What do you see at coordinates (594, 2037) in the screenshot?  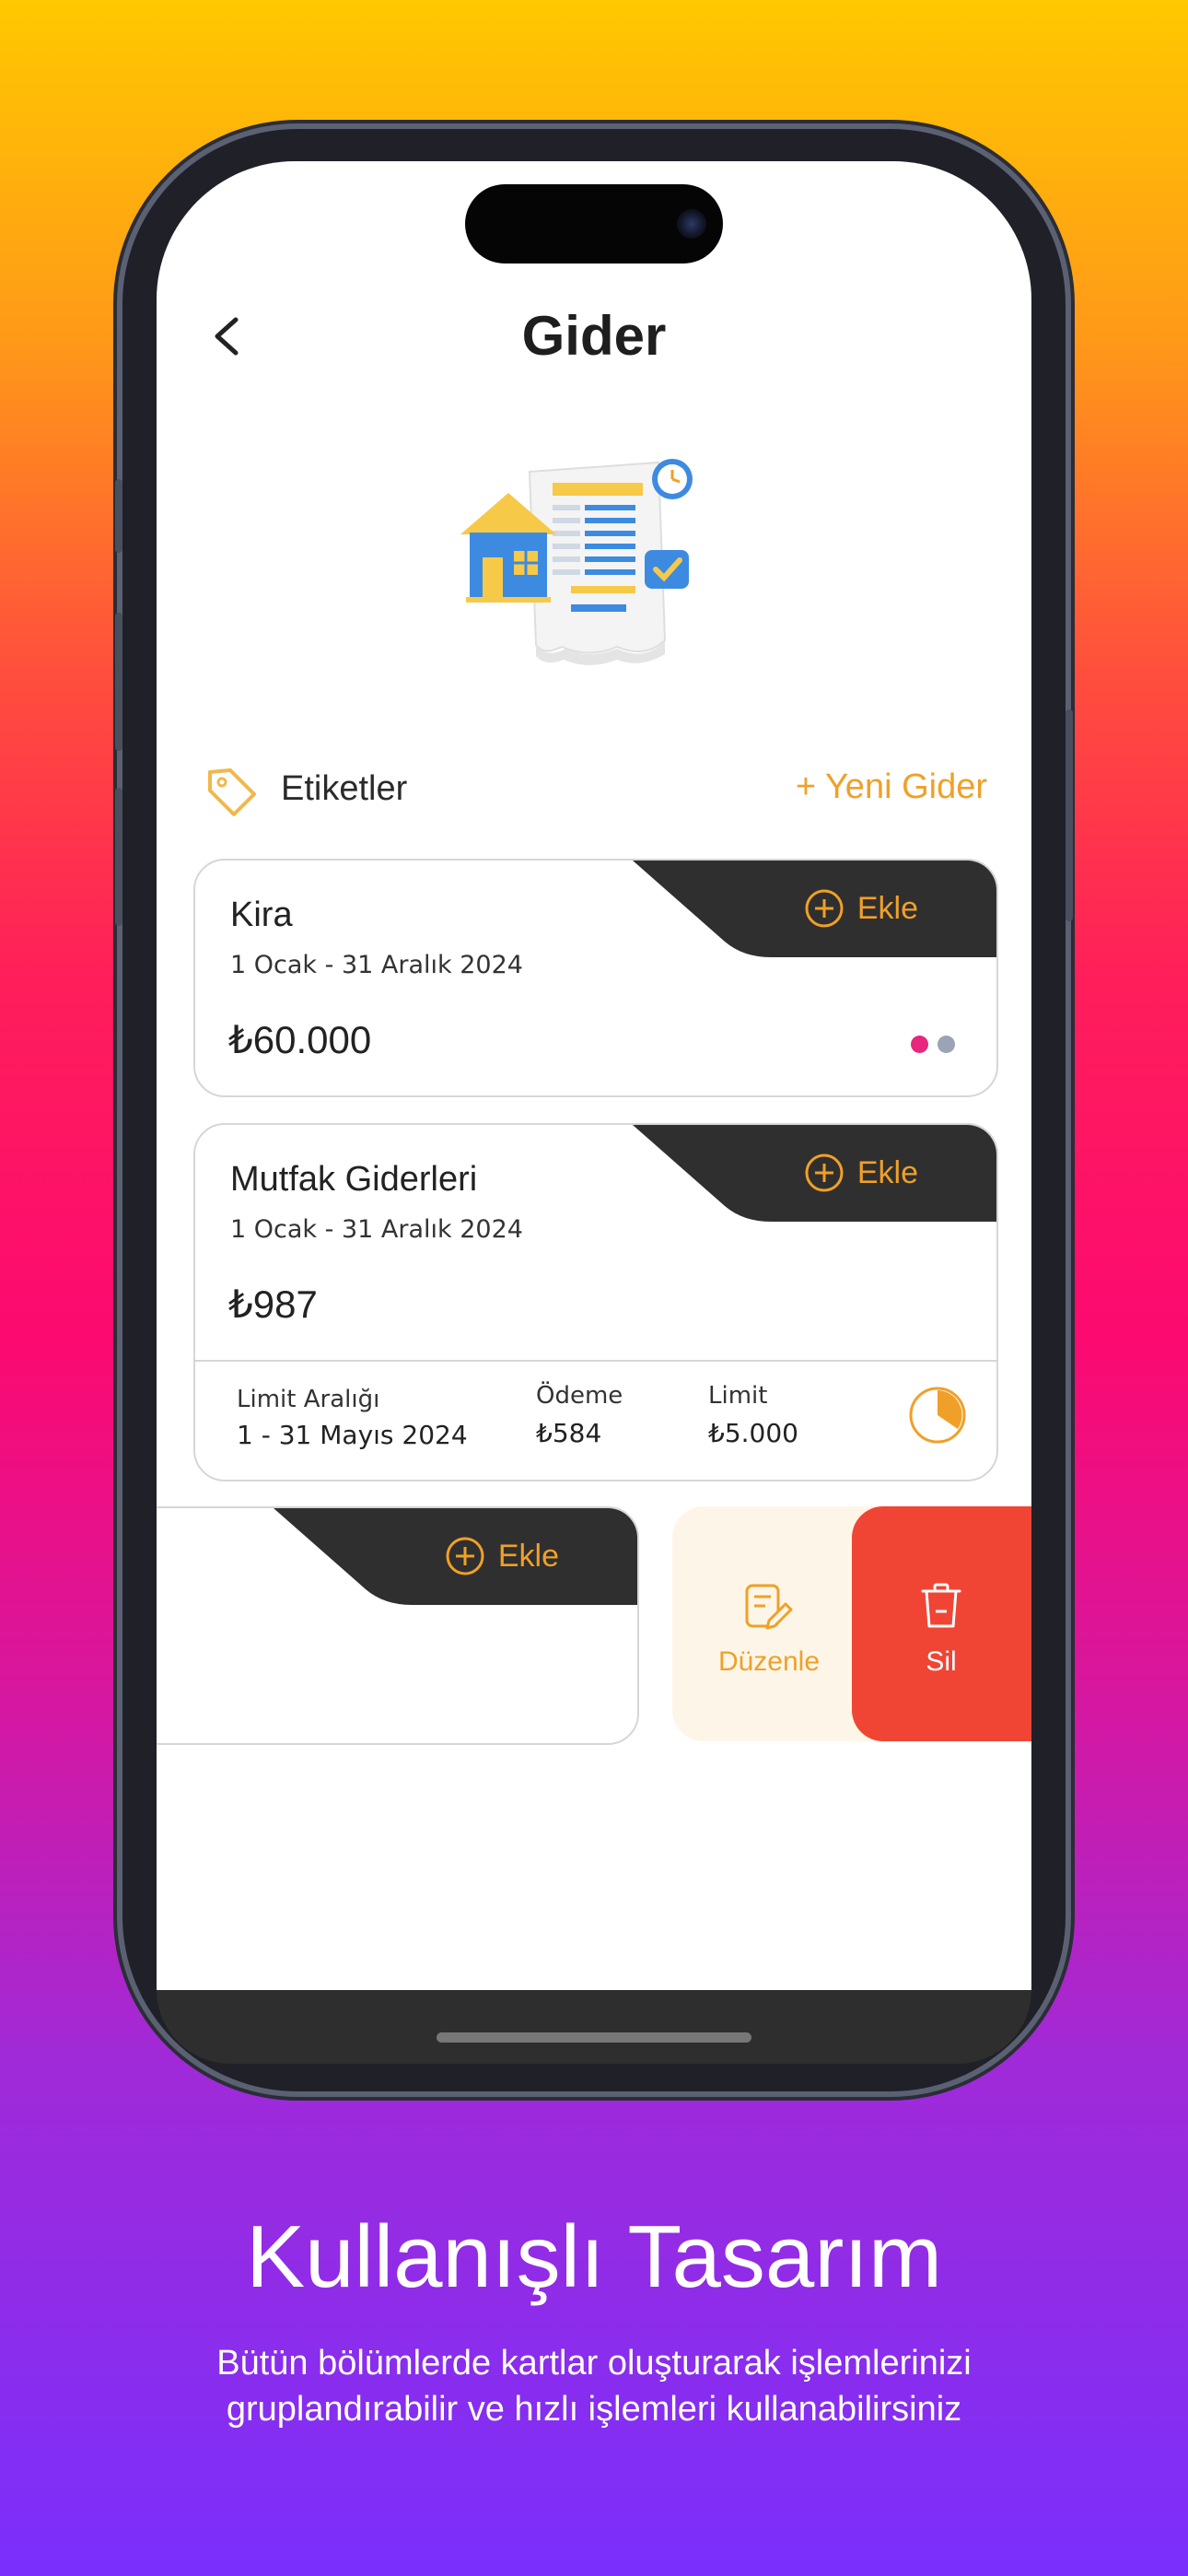 I see `home-indicator` at bounding box center [594, 2037].